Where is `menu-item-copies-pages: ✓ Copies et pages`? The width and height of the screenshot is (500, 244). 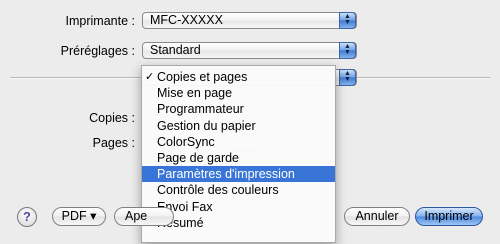 menu-item-copies-pages: ✓ Copies et pages is located at coordinates (238, 77).